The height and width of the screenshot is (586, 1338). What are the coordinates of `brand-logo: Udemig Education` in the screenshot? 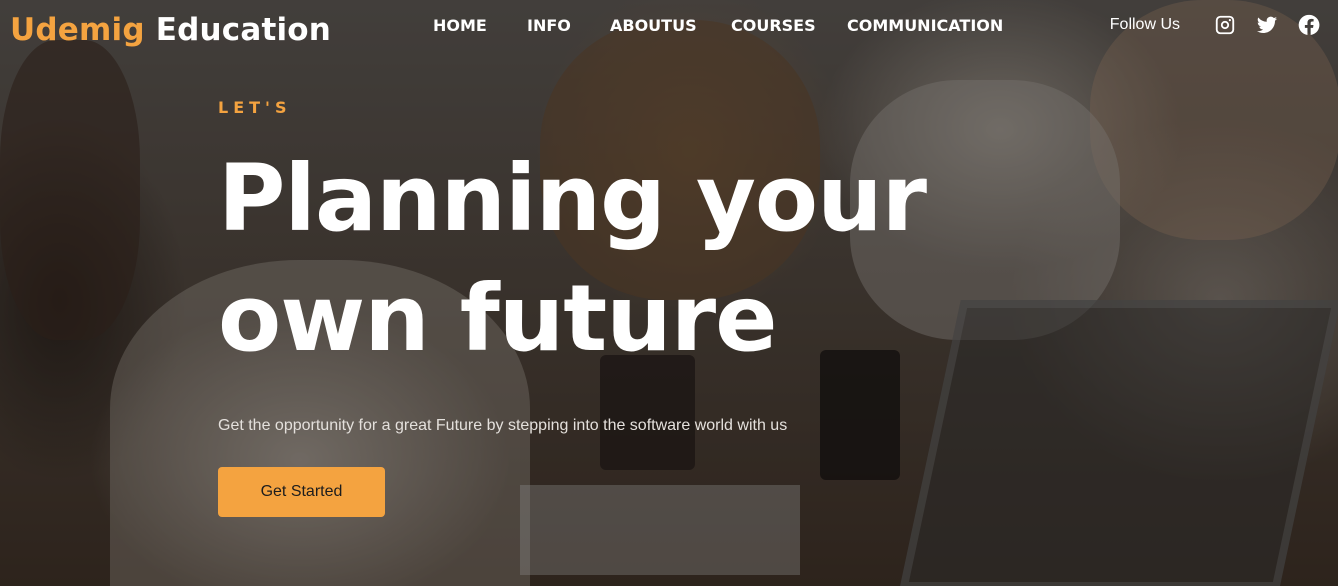 It's located at (170, 30).